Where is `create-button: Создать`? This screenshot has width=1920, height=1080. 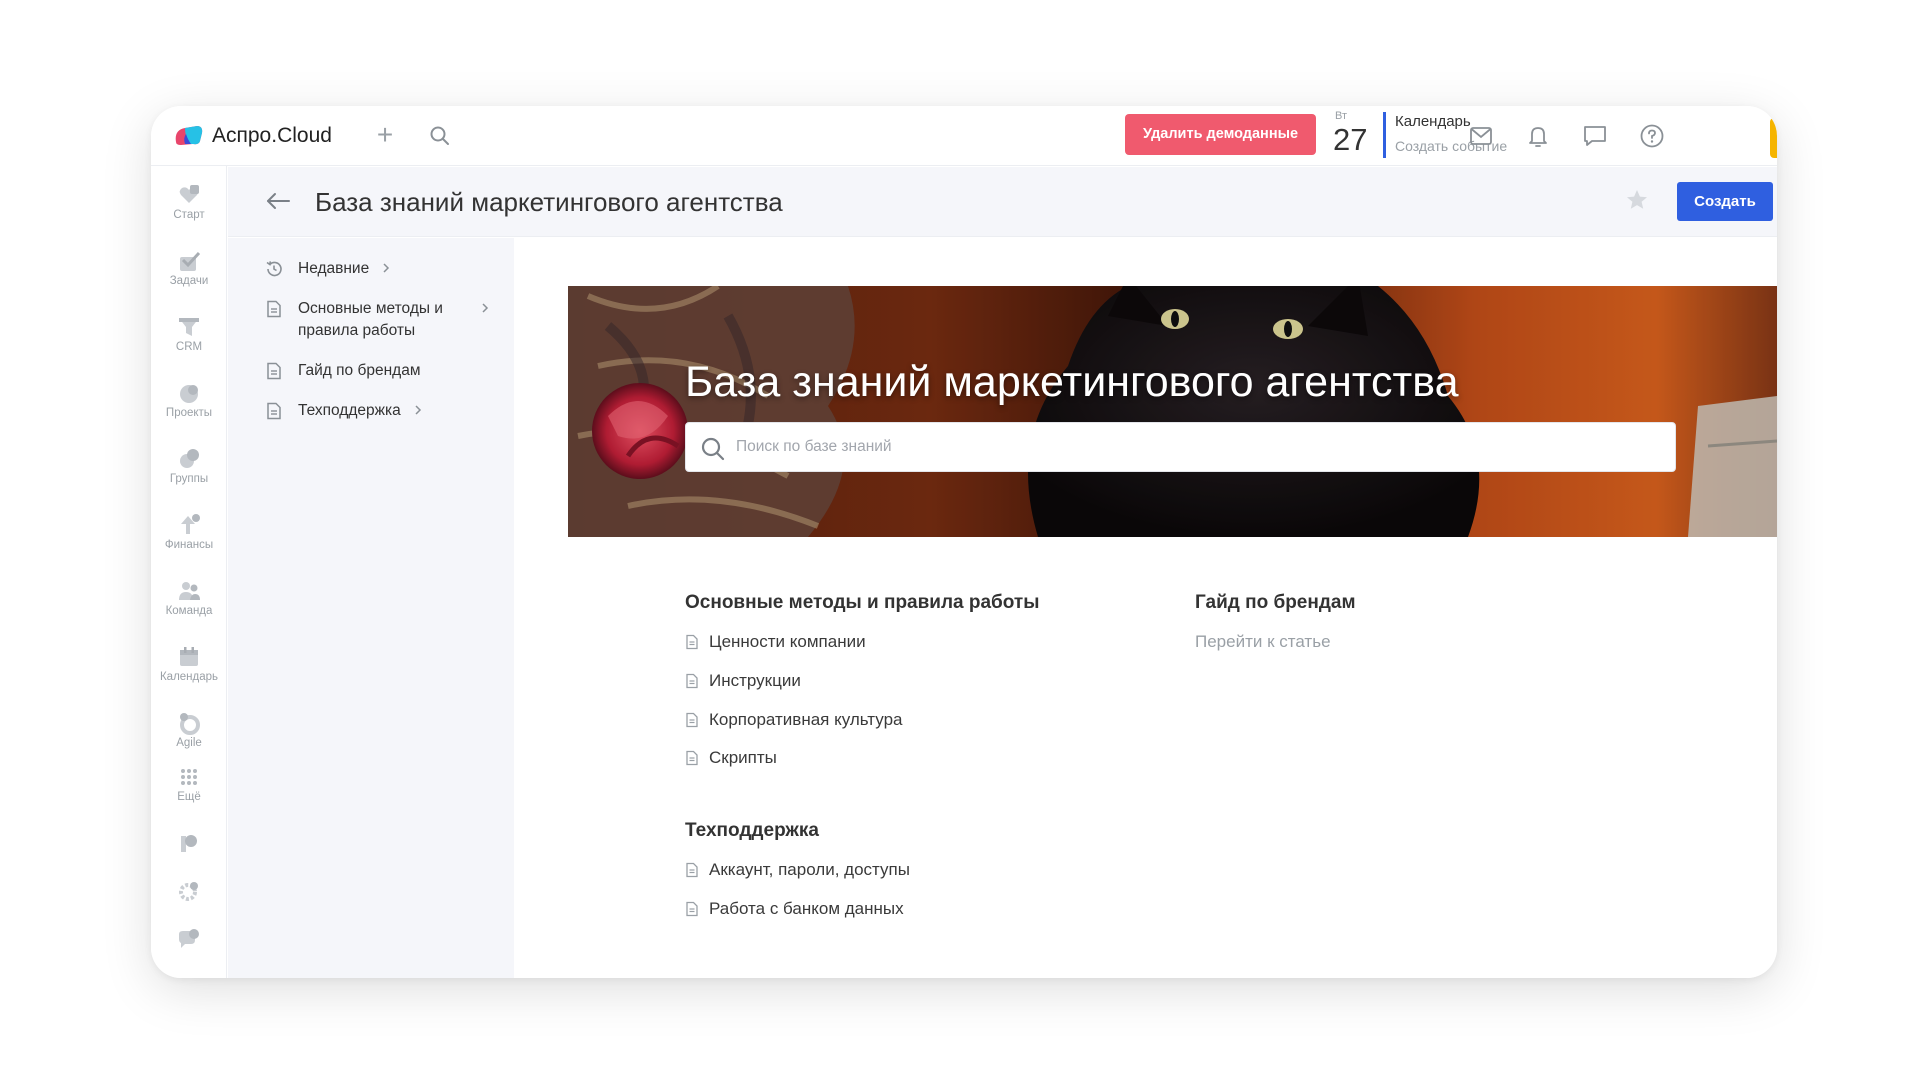
create-button: Создать is located at coordinates (1725, 201).